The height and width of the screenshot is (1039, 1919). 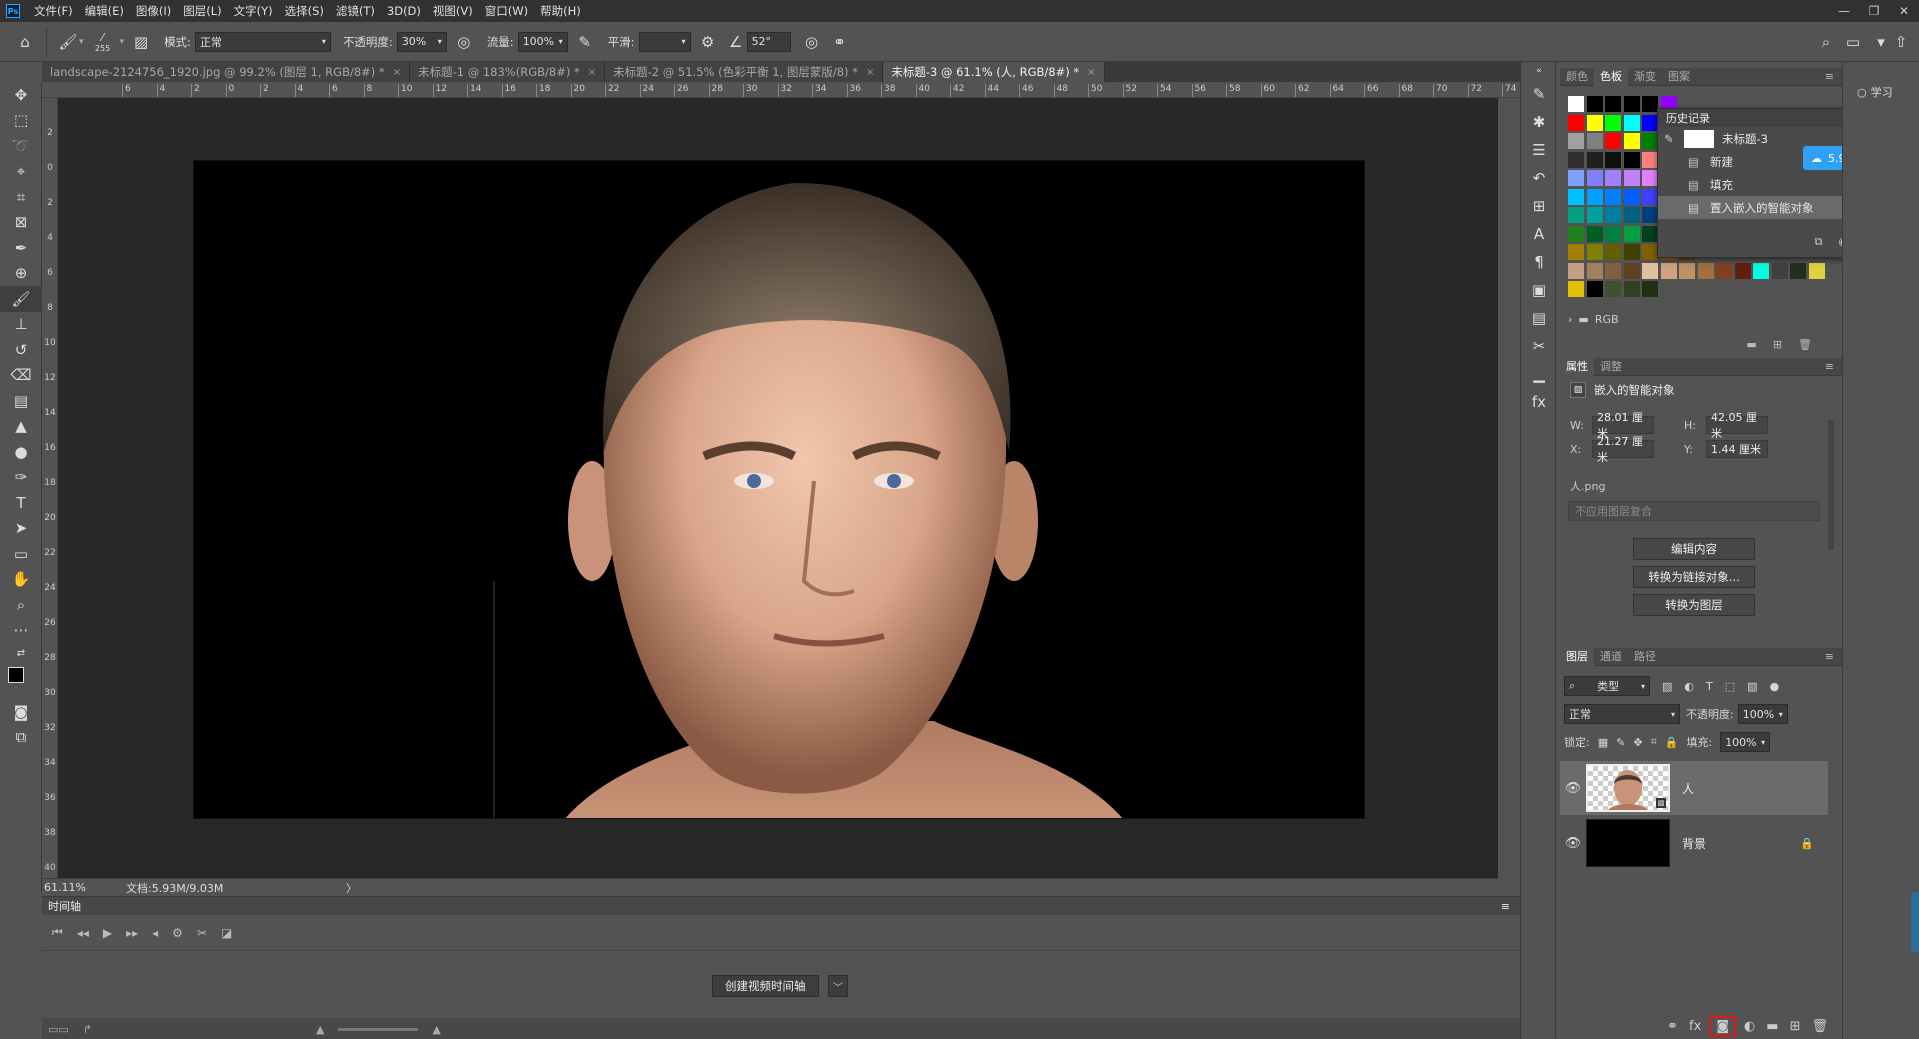 What do you see at coordinates (870, 72) in the screenshot?
I see `close-icon: ×` at bounding box center [870, 72].